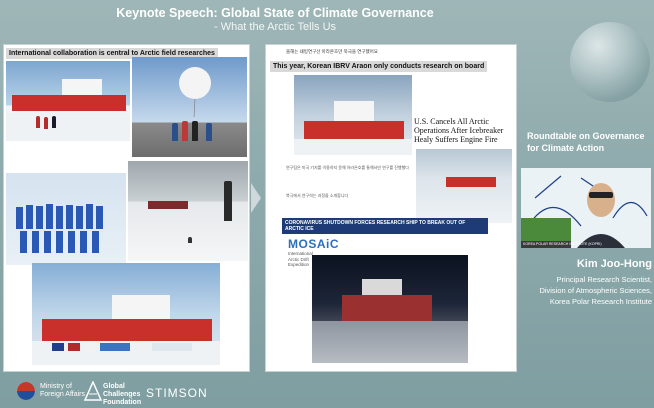 The image size is (654, 408). I want to click on photo-healy-ship, so click(464, 186).